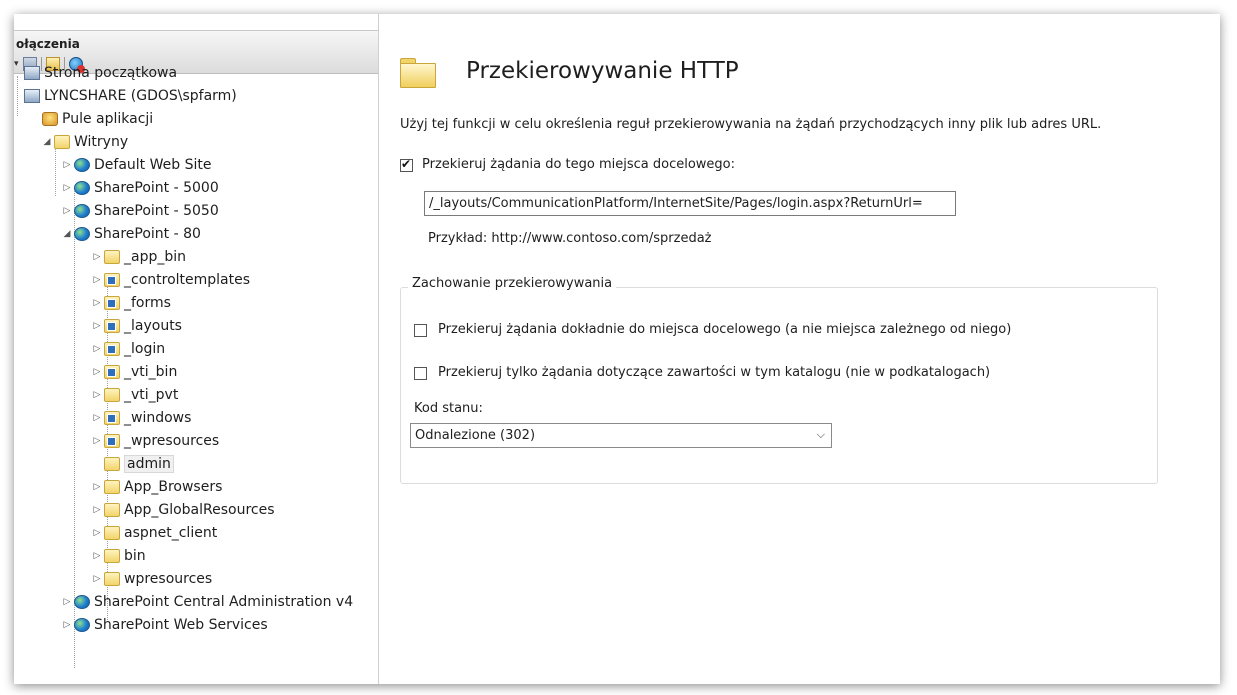 This screenshot has height=695, width=1237. I want to click on tree-item-start-page: Strona początkowa, so click(100, 73).